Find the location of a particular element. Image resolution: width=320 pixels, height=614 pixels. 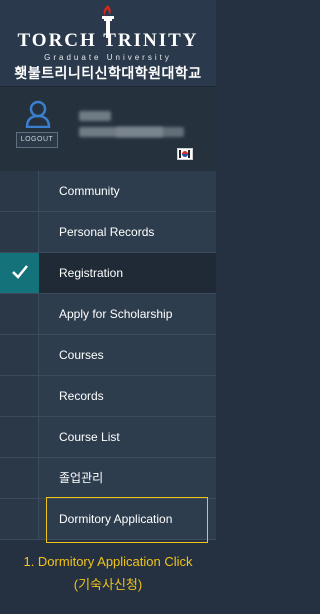

menu-item-apply-scholarship: Apply for Scholarship is located at coordinates (108, 314).